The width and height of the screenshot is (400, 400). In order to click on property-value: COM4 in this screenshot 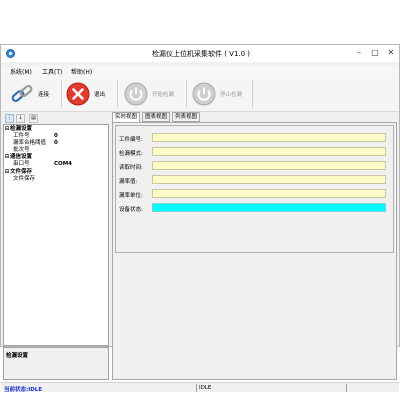, I will do `click(63, 164)`.